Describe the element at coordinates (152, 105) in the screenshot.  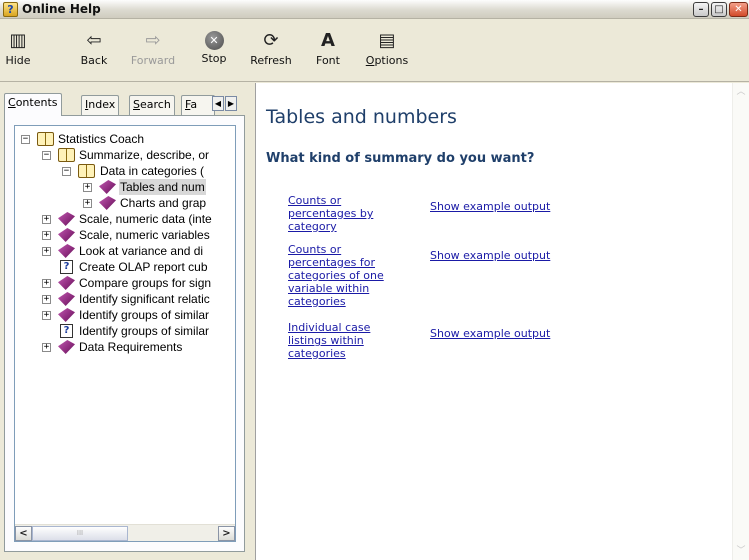
I see `tab-search: Search` at that location.